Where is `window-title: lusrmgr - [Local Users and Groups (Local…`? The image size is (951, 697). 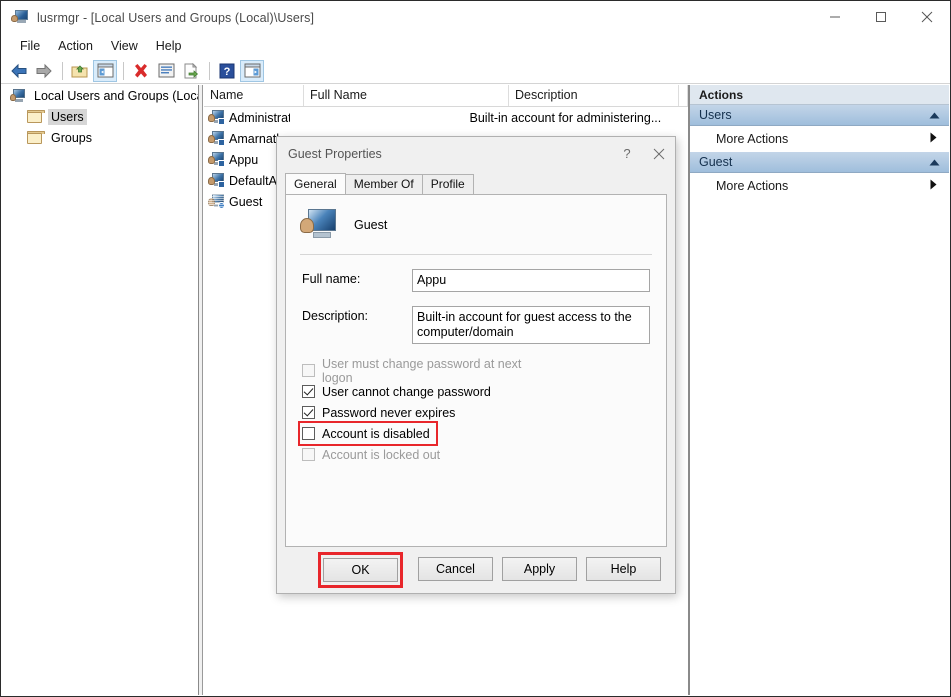 window-title: lusrmgr - [Local Users and Groups (Local… is located at coordinates (176, 17).